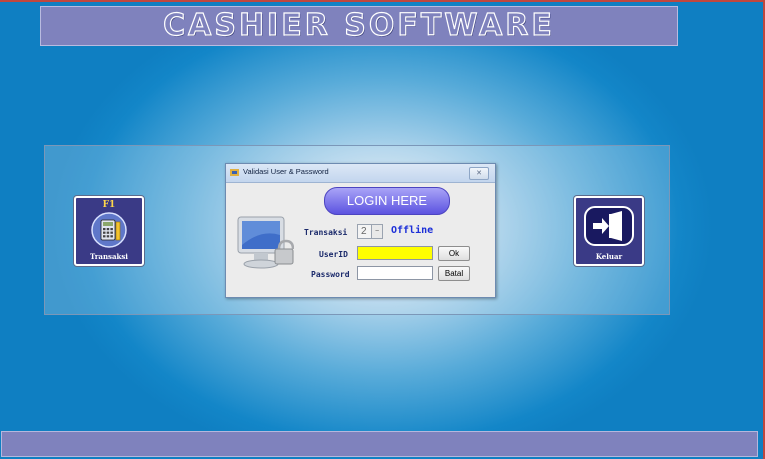  Describe the element at coordinates (109, 231) in the screenshot. I see `transaksi-button: F1 Transaksi` at that location.